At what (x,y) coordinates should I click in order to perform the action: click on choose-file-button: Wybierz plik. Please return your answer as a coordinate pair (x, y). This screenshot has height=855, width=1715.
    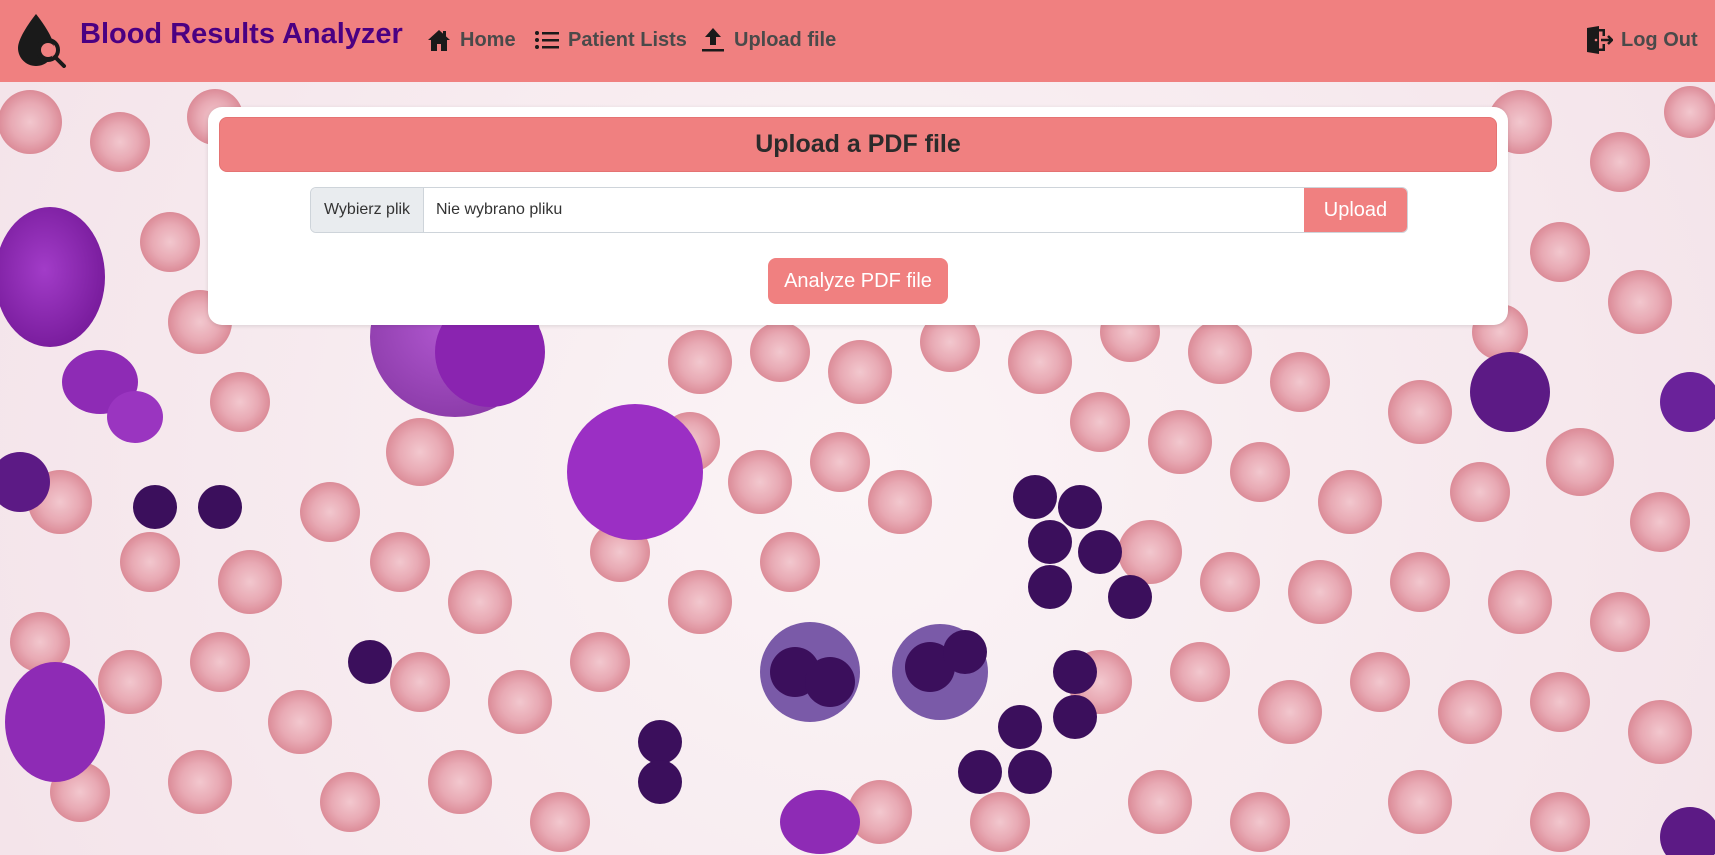
    Looking at the image, I should click on (367, 210).